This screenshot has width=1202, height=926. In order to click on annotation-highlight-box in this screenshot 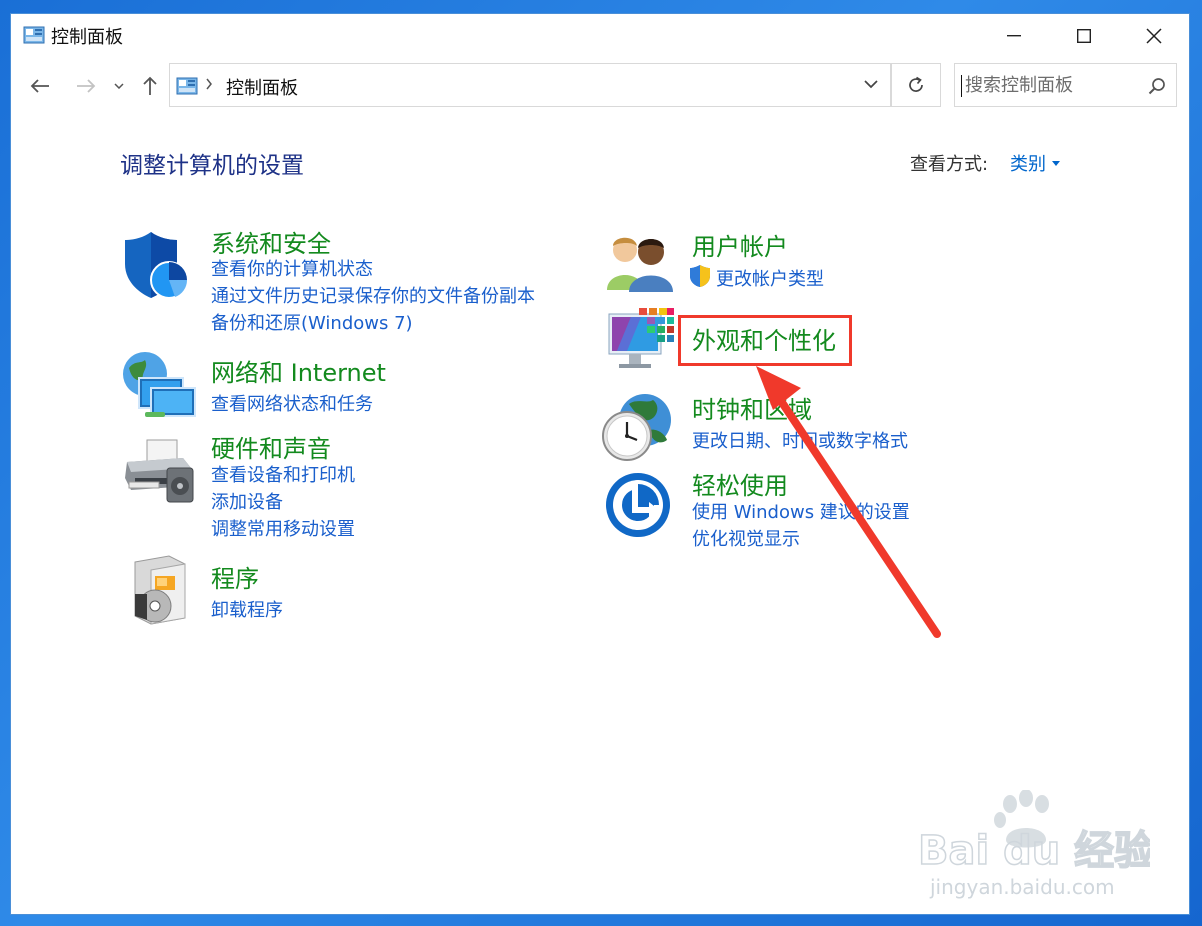, I will do `click(765, 340)`.